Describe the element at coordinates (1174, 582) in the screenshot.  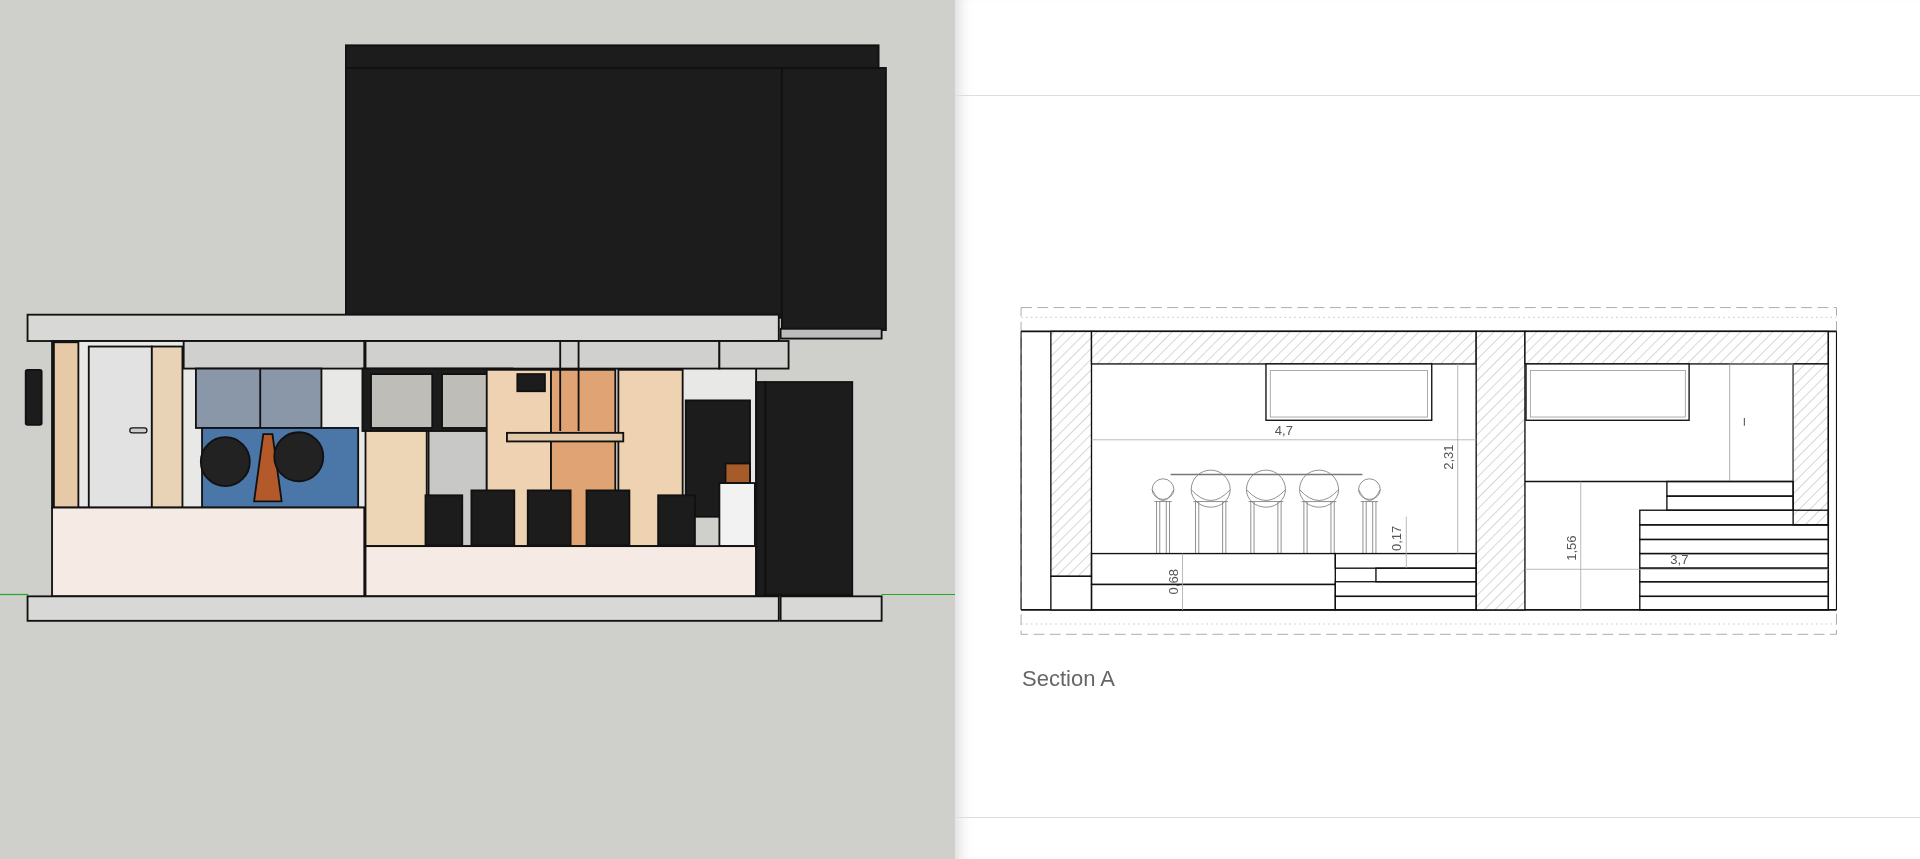
I see `dimension-label: 0,68` at that location.